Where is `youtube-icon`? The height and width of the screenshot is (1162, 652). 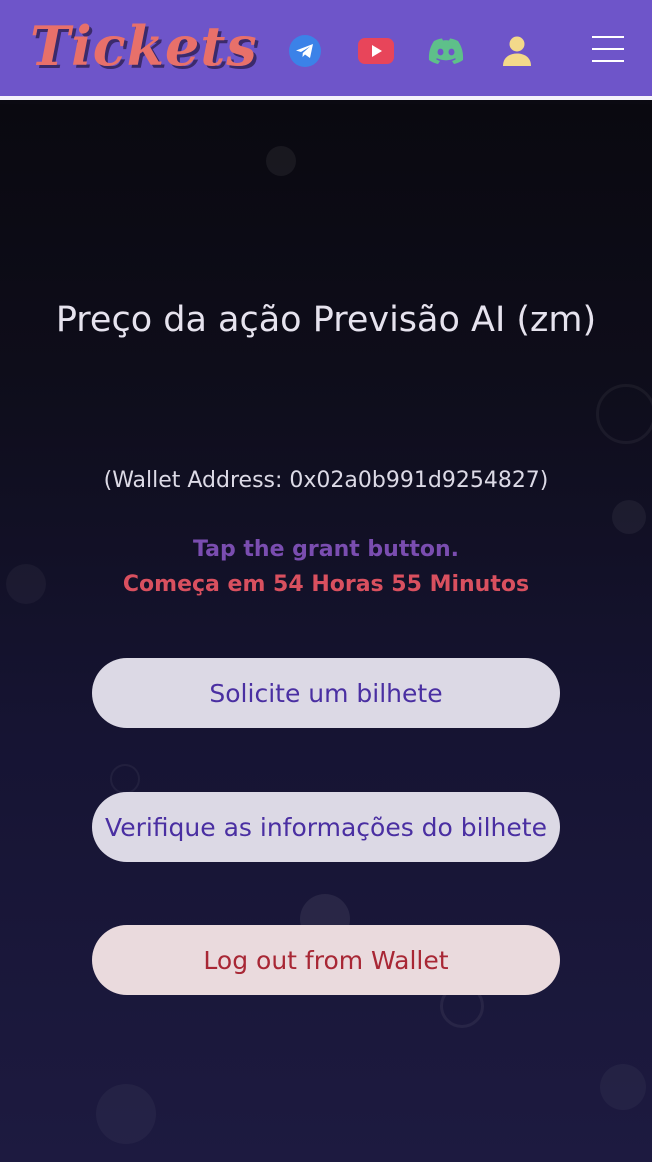
youtube-icon is located at coordinates (376, 51).